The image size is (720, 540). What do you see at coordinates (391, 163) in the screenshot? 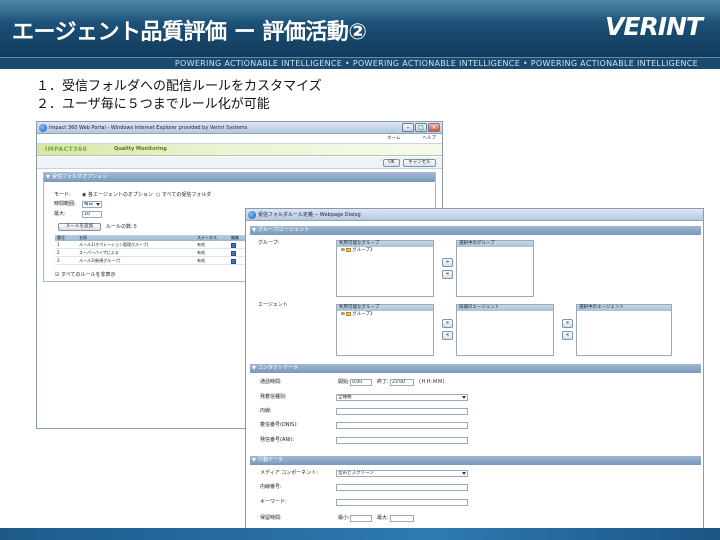
I see `ok-button: OK` at bounding box center [391, 163].